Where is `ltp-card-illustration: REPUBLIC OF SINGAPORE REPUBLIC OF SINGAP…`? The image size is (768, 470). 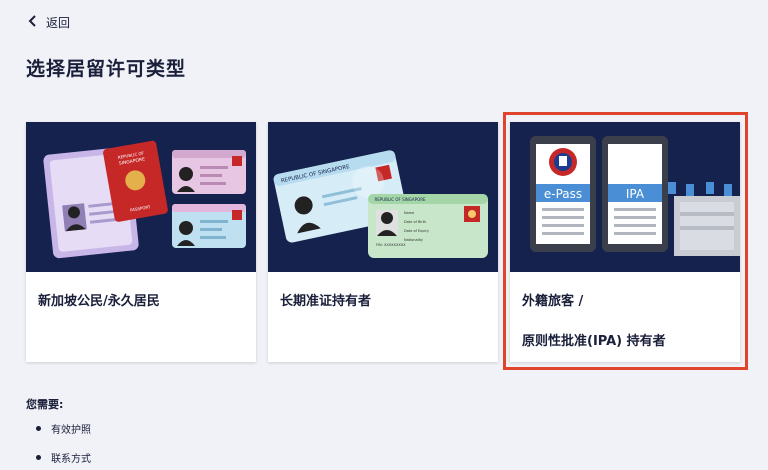 ltp-card-illustration: REPUBLIC OF SINGAPORE REPUBLIC OF SINGAP… is located at coordinates (383, 197).